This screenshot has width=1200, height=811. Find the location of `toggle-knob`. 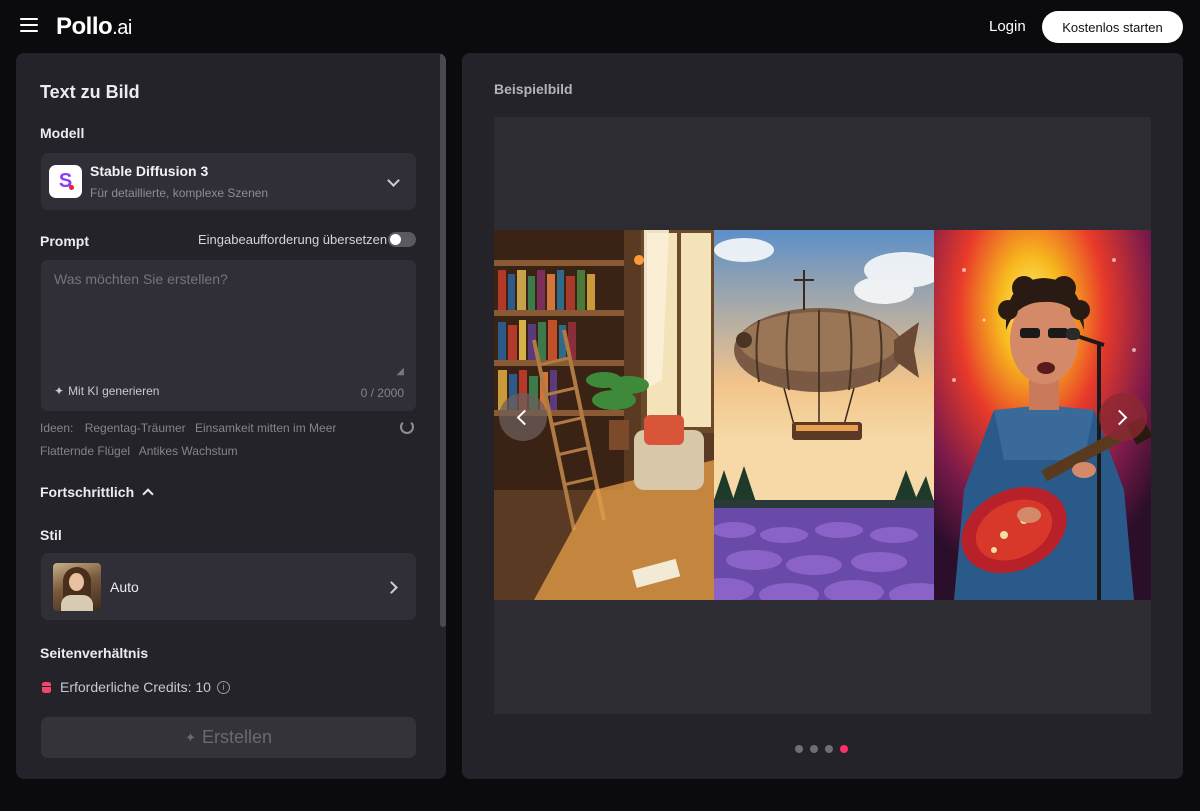

toggle-knob is located at coordinates (395, 239).